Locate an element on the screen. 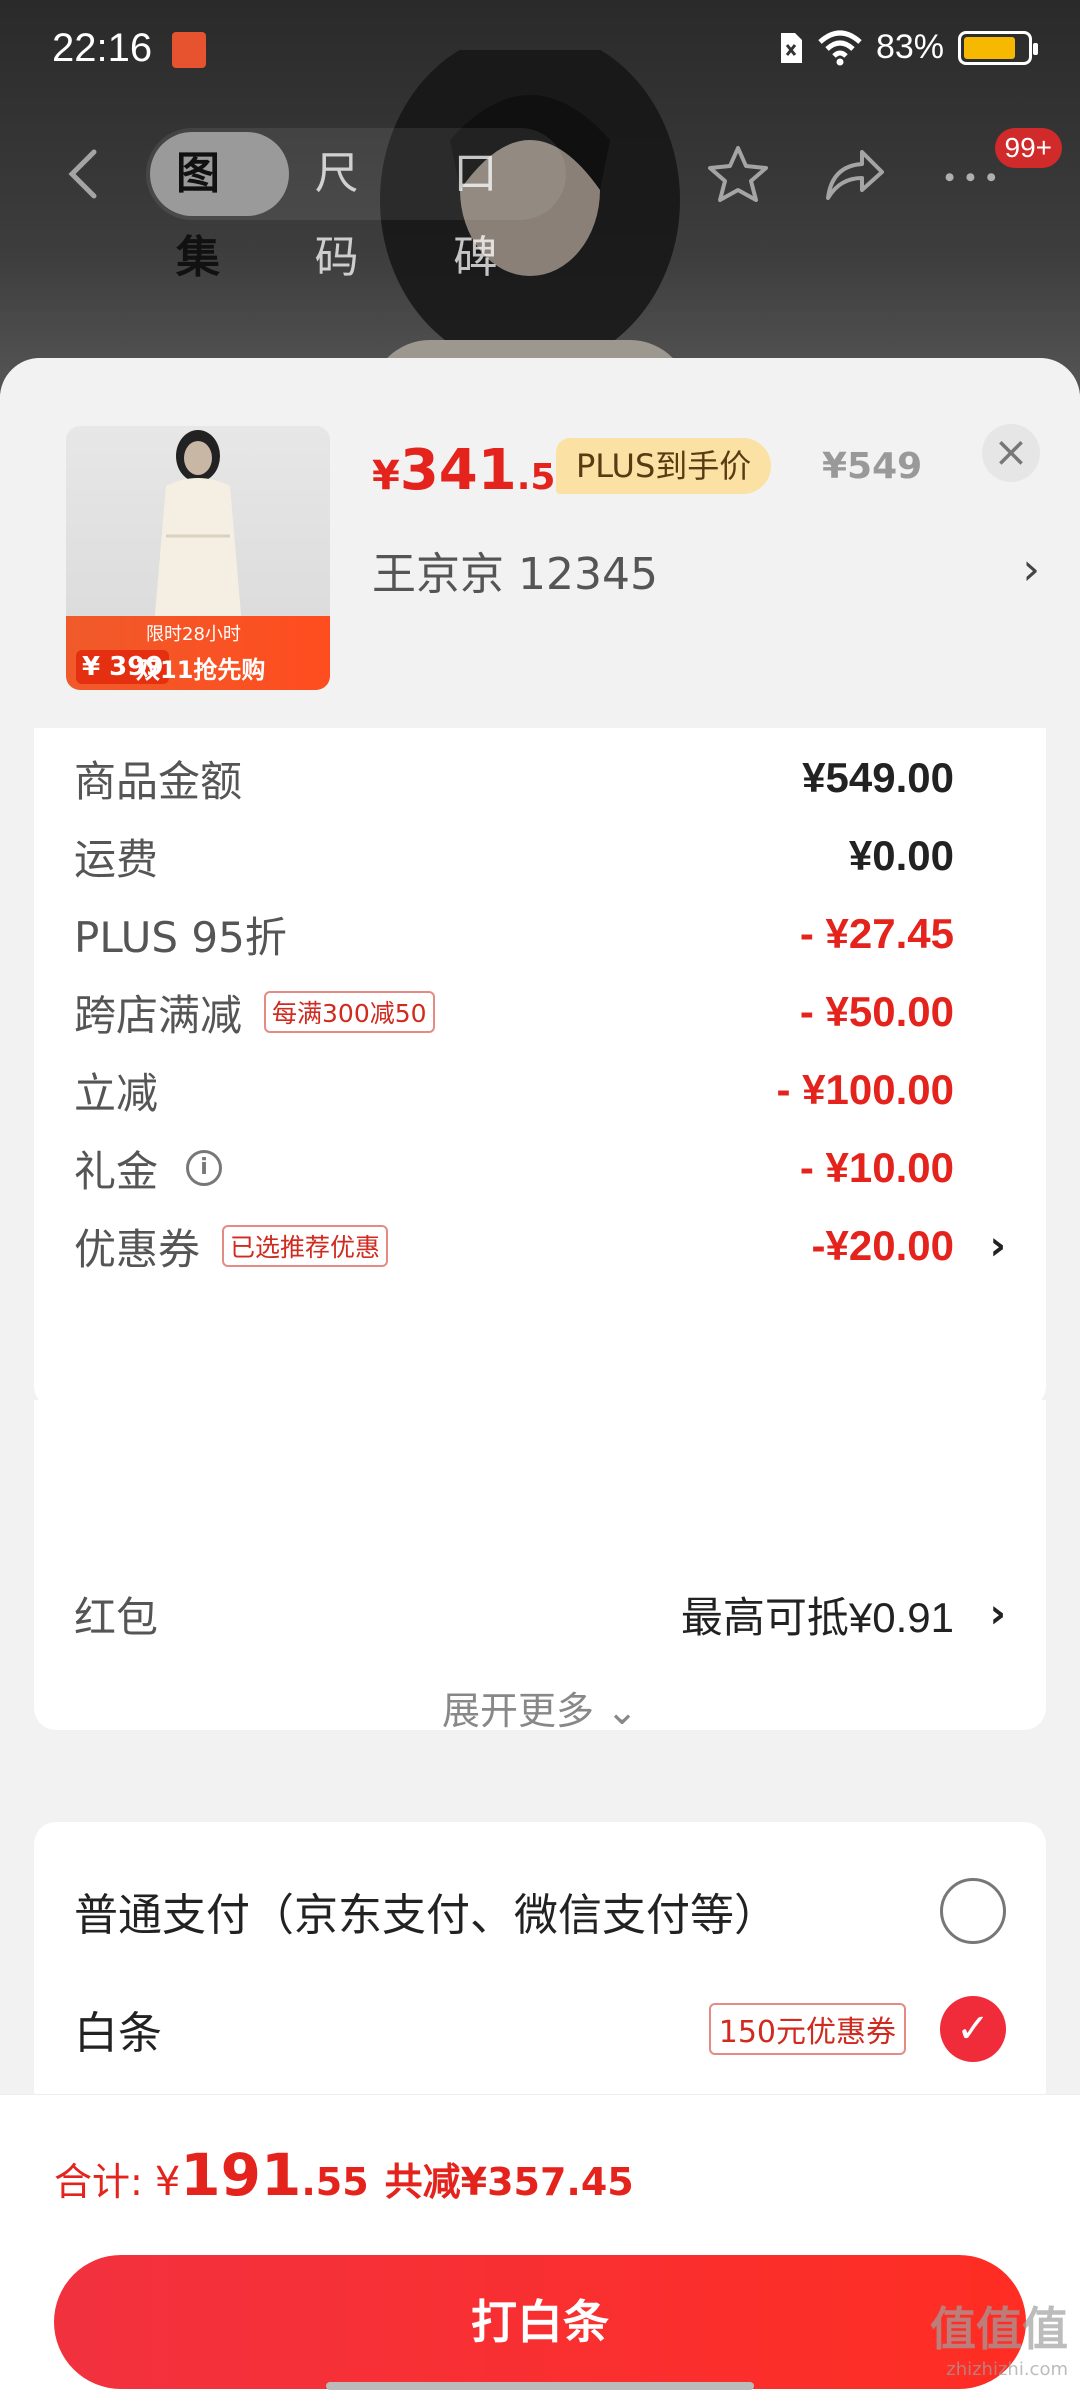 This screenshot has width=1080, height=2400. message-count-badge: 99+ is located at coordinates (1028, 148).